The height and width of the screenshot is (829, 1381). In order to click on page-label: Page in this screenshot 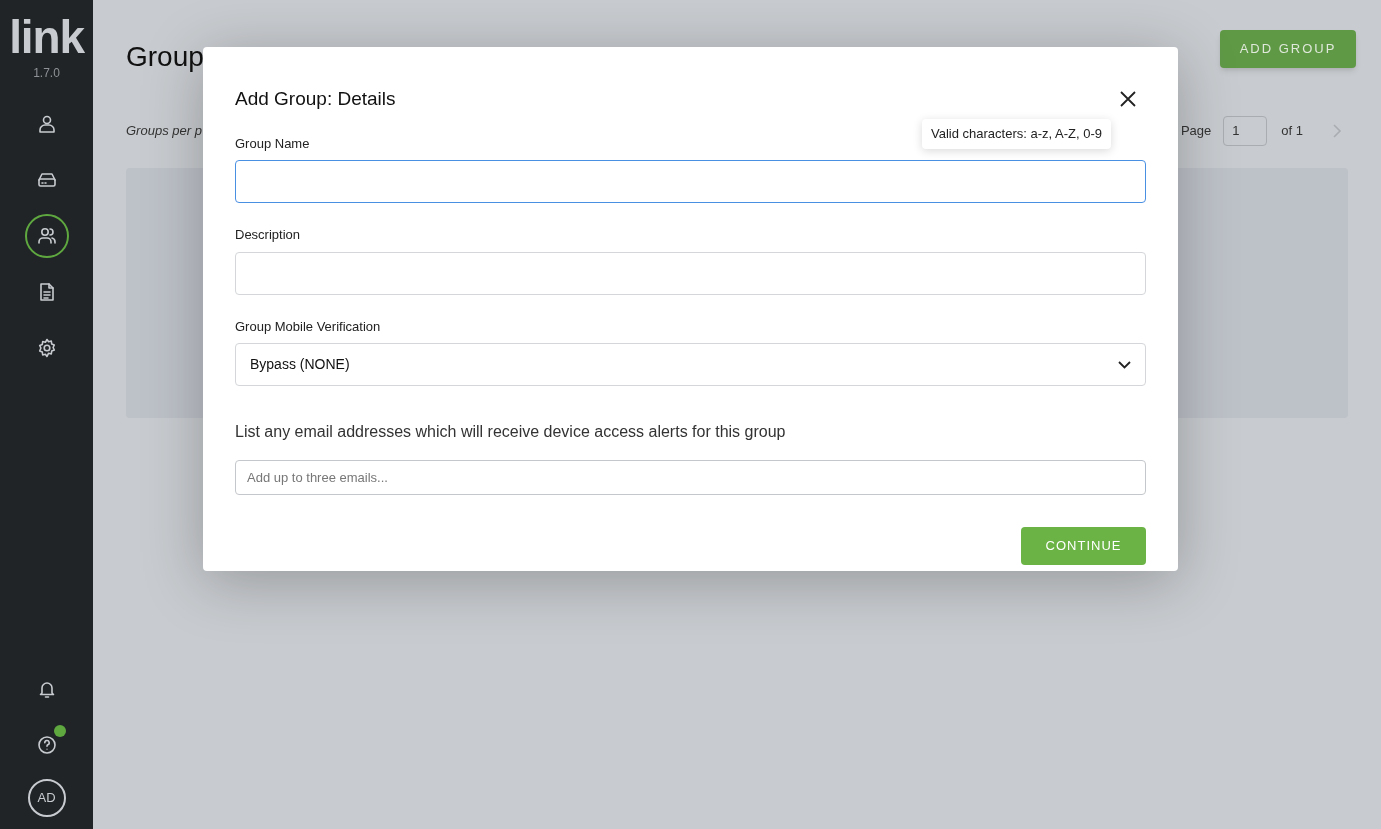, I will do `click(1196, 131)`.